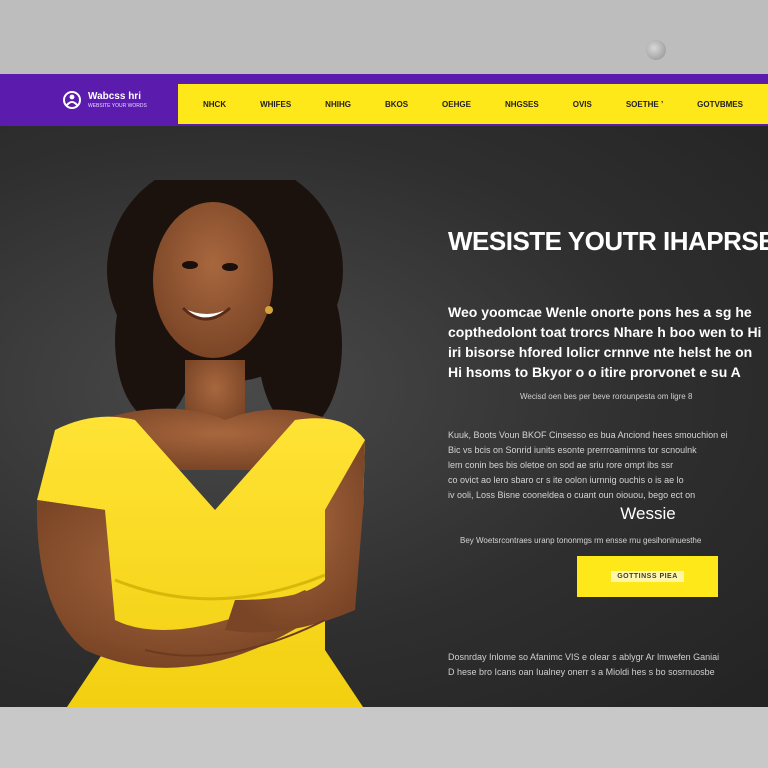  Describe the element at coordinates (72, 100) in the screenshot. I see `brand-logo-icon` at that location.